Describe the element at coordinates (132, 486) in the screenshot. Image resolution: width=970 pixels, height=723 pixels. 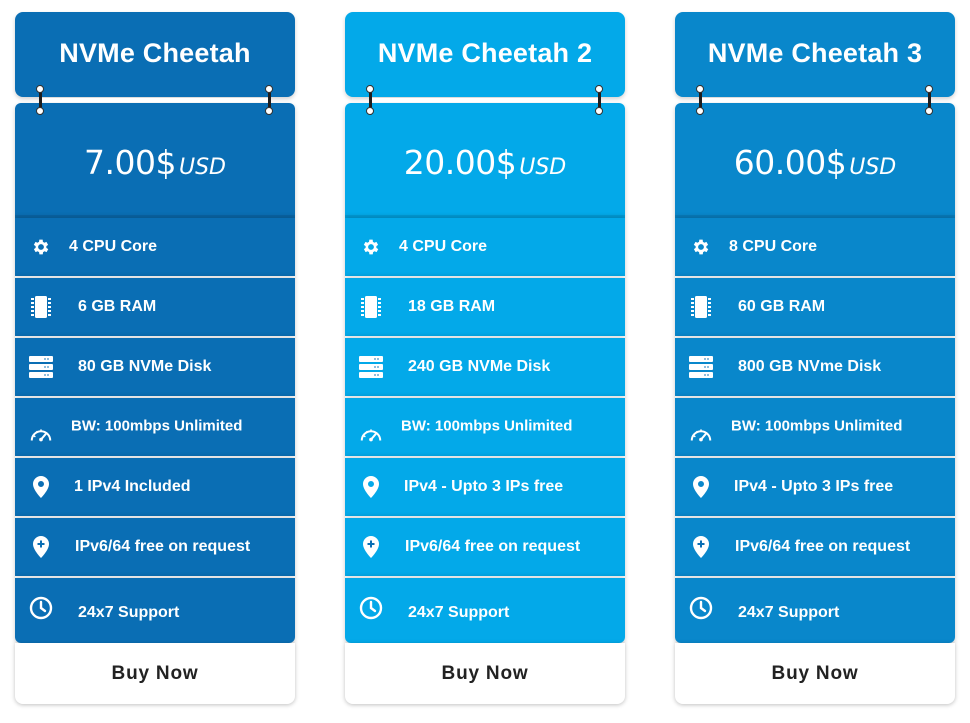
I see `feature-label: 1 IPv4 Included` at that location.